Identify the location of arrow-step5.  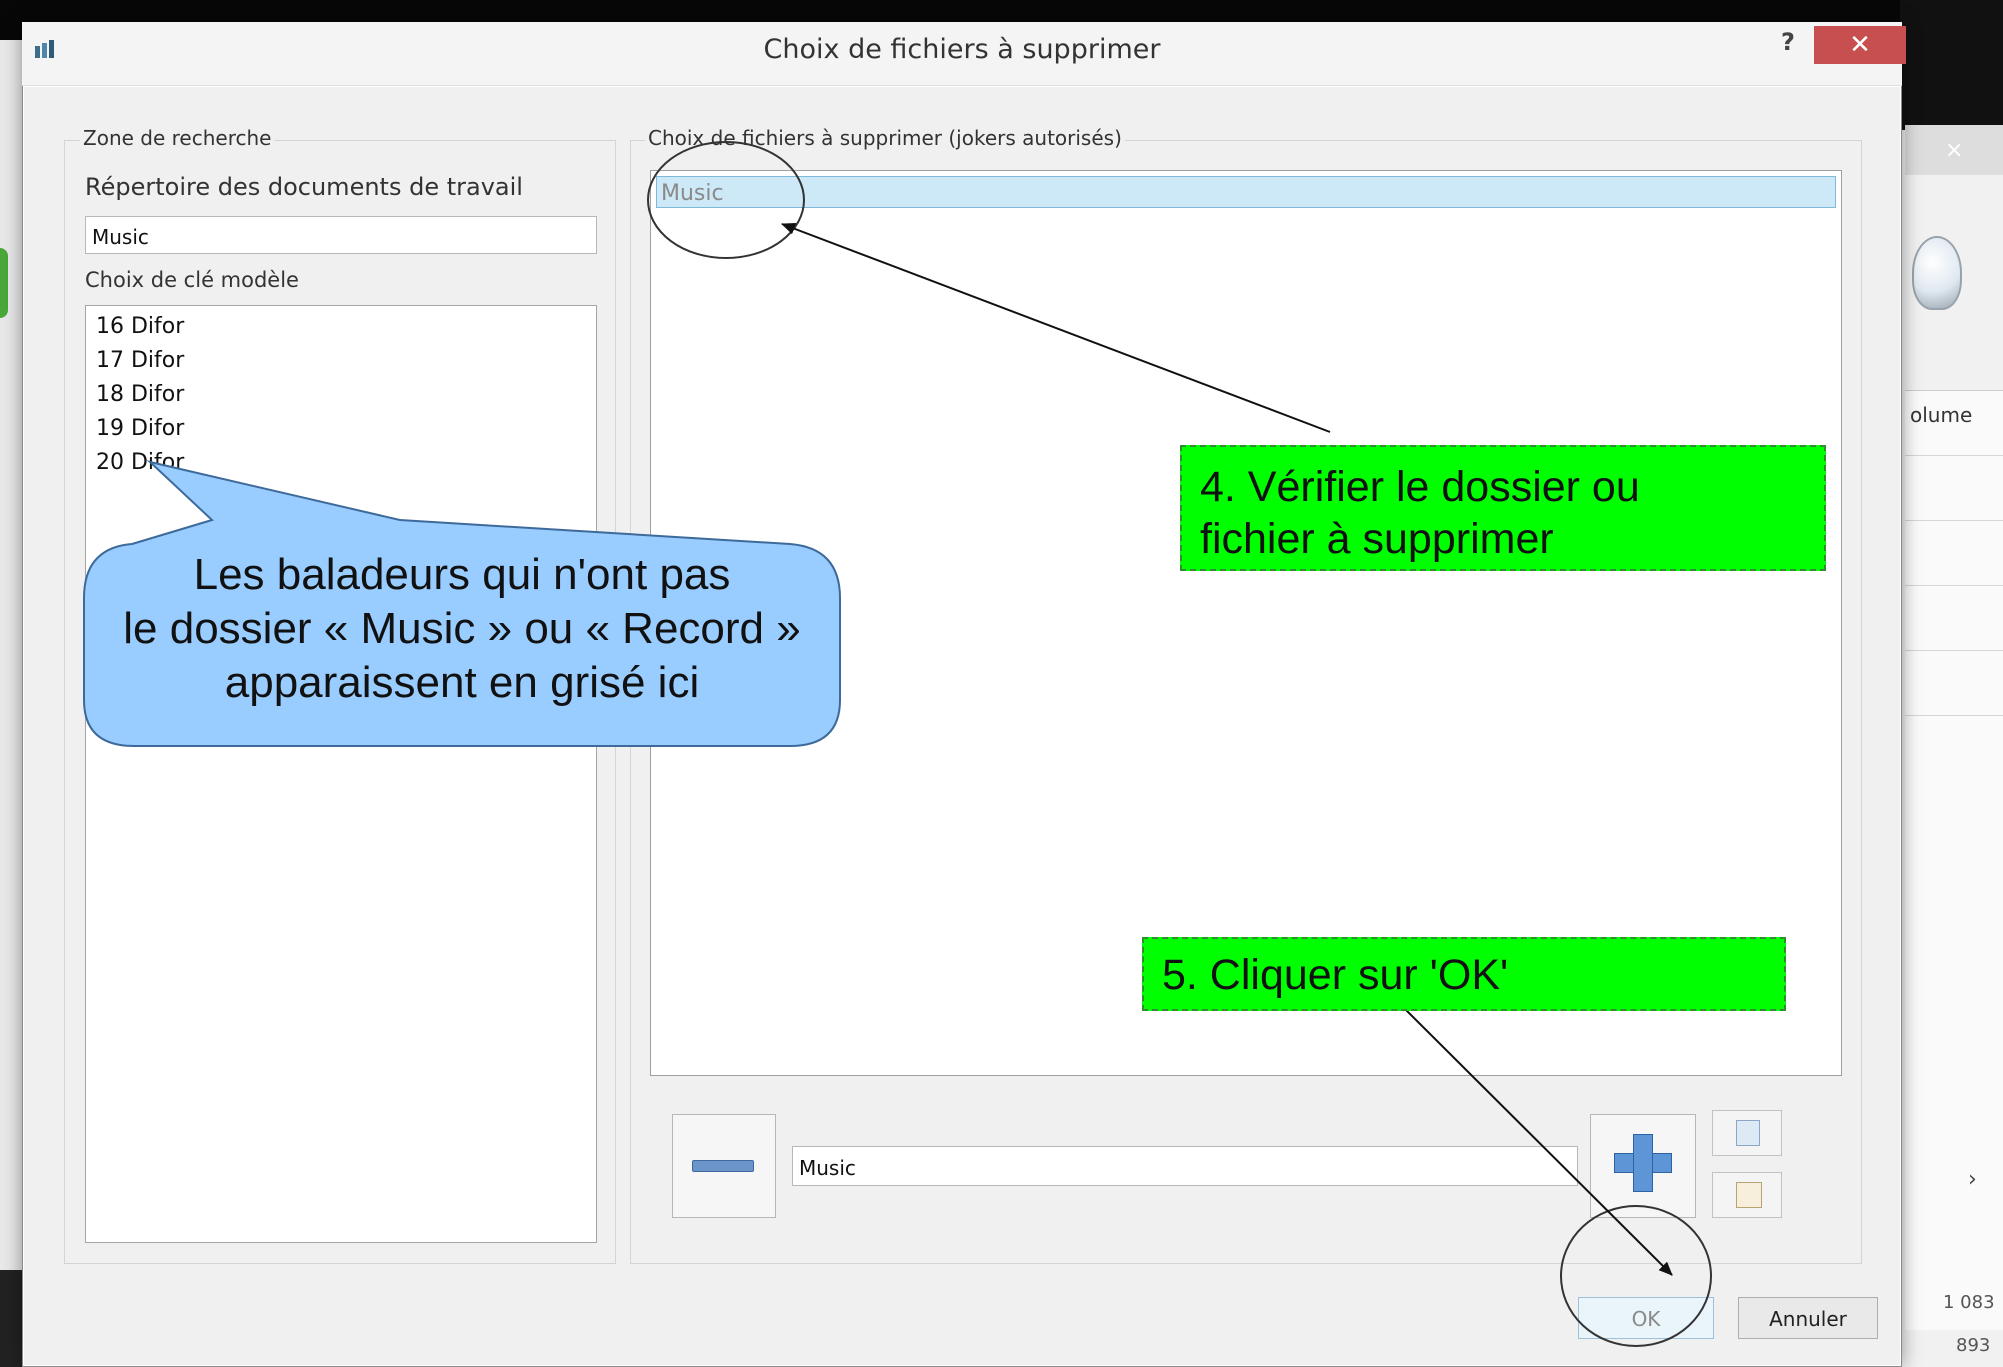
(1539, 1142).